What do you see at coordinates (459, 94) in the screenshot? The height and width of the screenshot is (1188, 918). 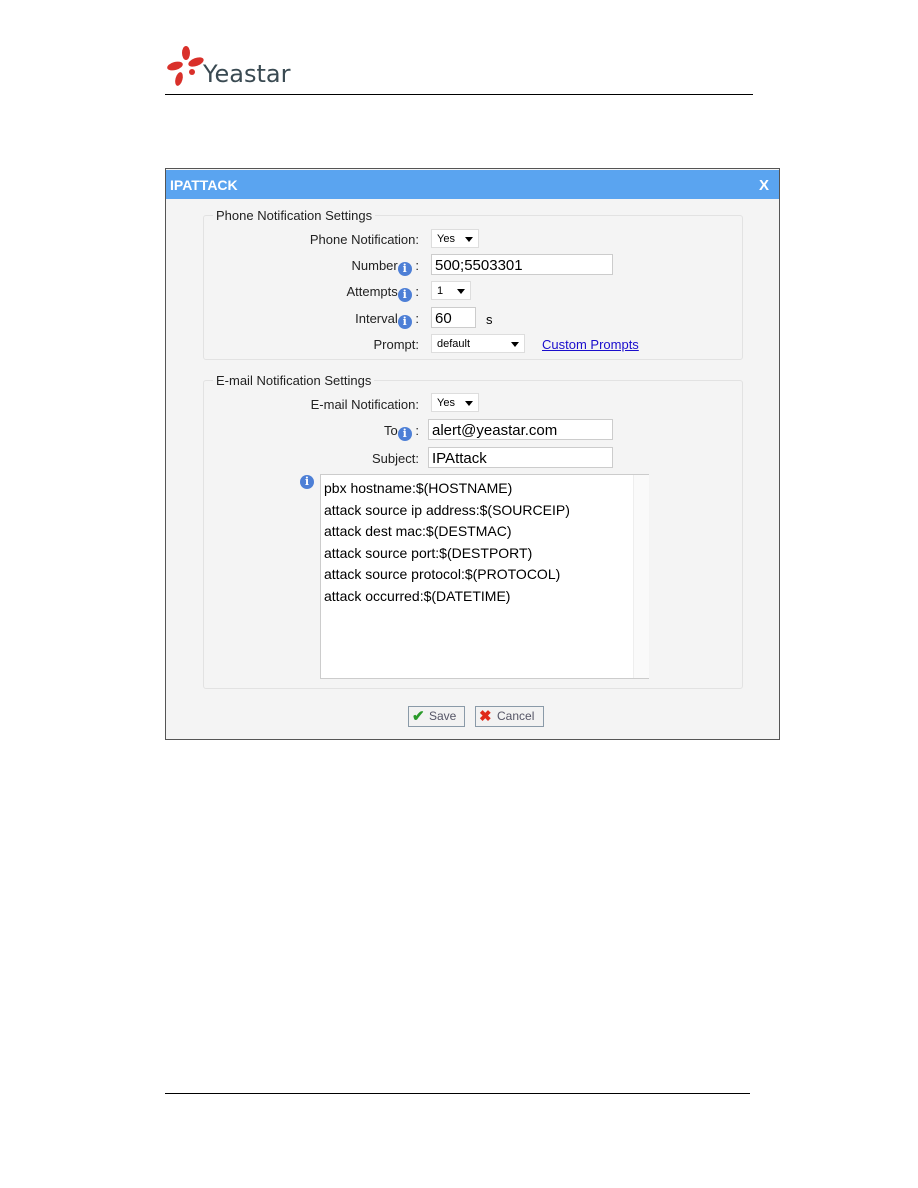 I see `header-divider` at bounding box center [459, 94].